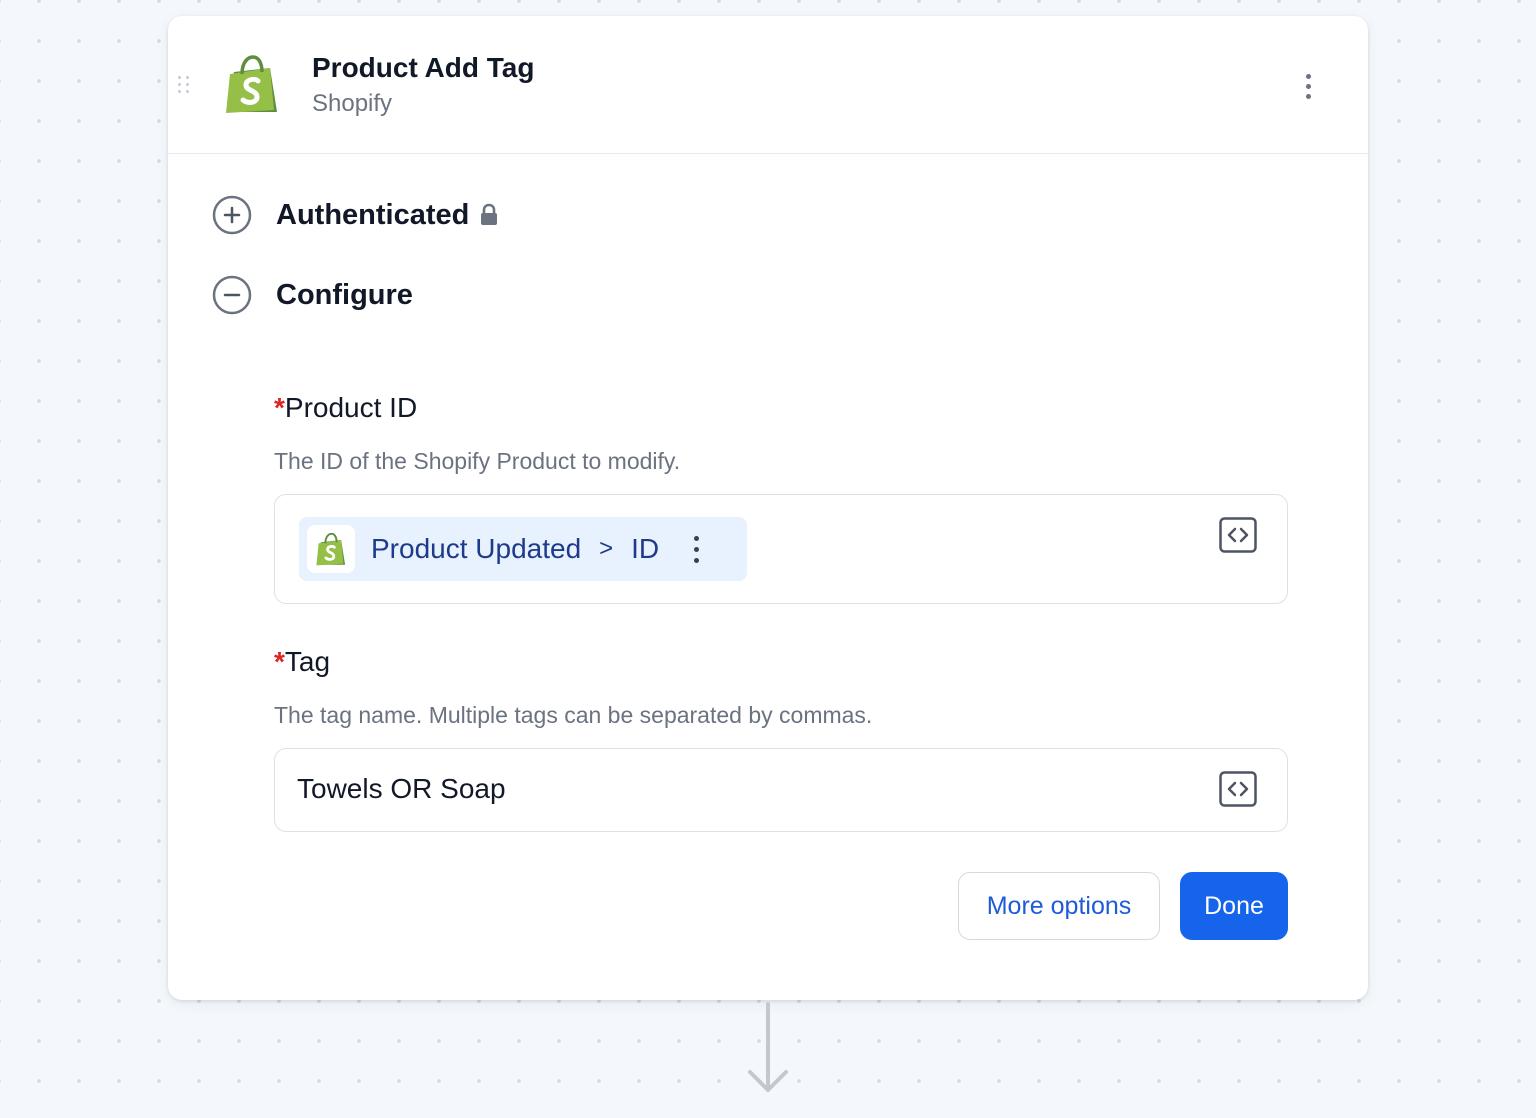 This screenshot has width=1536, height=1118. What do you see at coordinates (477, 461) in the screenshot?
I see `product-id-help: The ID of the Shopify Product to modify.` at bounding box center [477, 461].